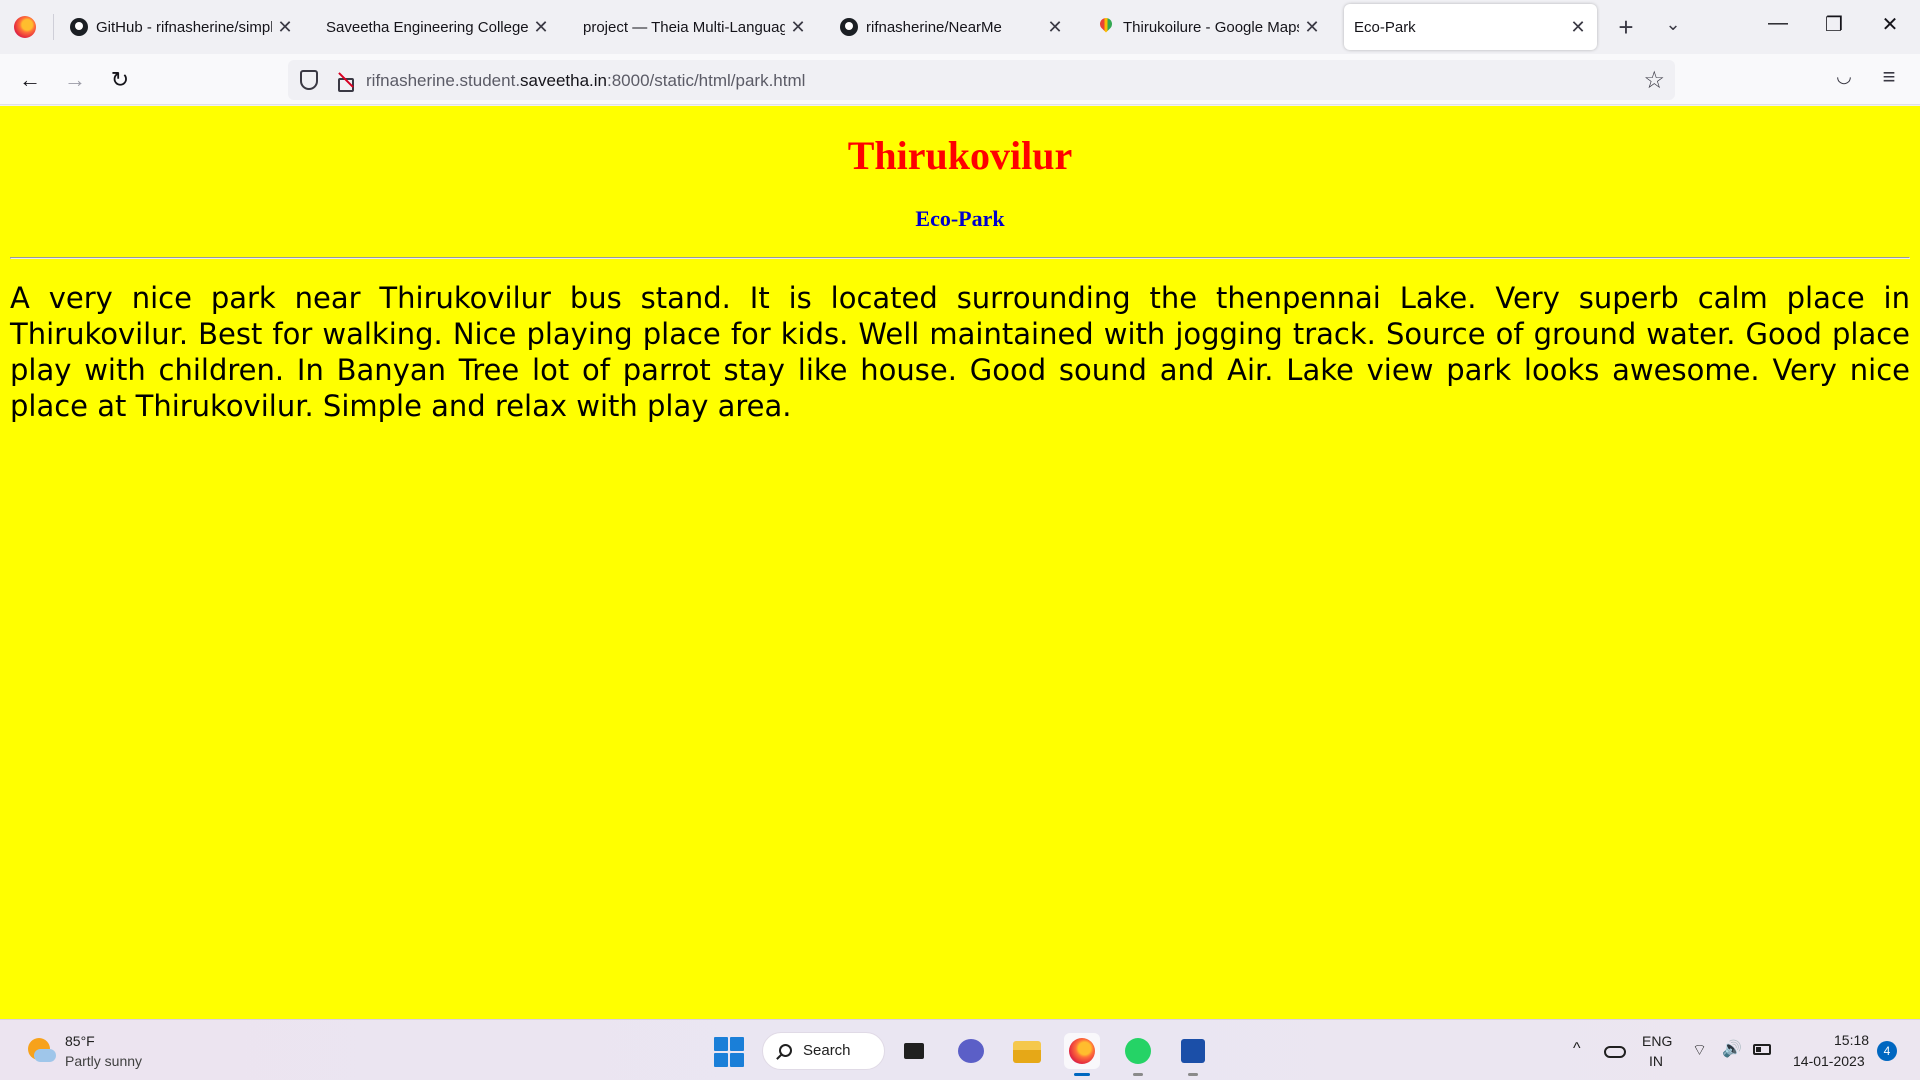 The height and width of the screenshot is (1080, 1920). What do you see at coordinates (1732, 1049) in the screenshot?
I see `volume-icon: 🔊` at bounding box center [1732, 1049].